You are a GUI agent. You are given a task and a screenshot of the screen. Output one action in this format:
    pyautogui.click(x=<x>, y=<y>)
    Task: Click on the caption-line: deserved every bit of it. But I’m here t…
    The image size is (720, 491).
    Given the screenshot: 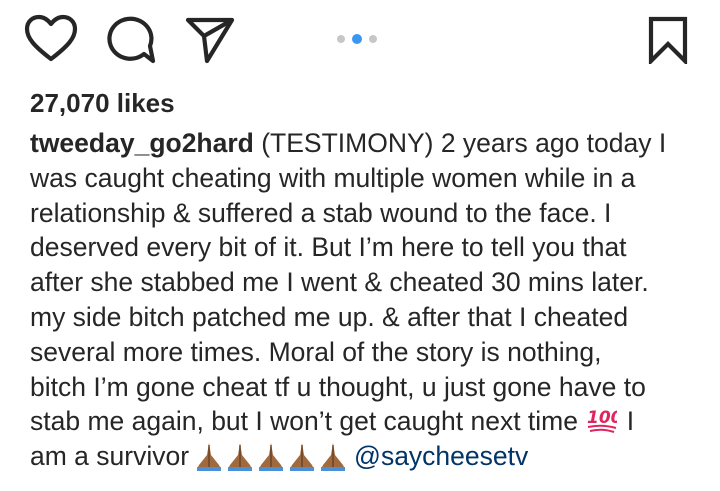 What is the action you would take?
    pyautogui.click(x=328, y=247)
    